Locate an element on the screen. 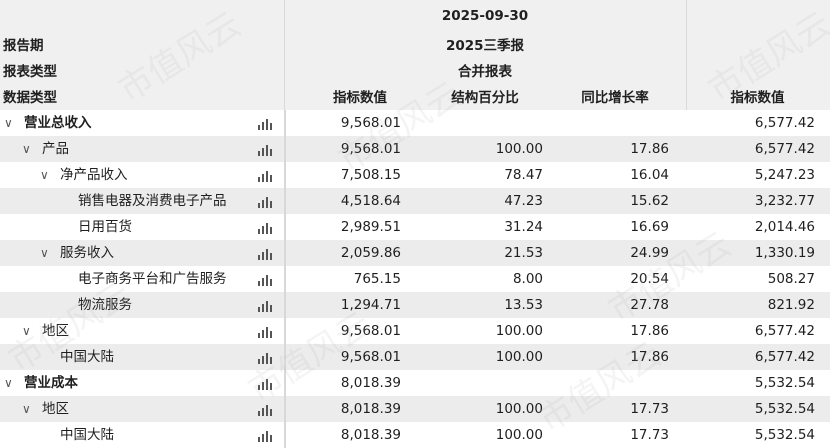 The height and width of the screenshot is (448, 830). table-row: 物流服务 1,294.71 13.53 27.78 821.92 is located at coordinates (415, 305).